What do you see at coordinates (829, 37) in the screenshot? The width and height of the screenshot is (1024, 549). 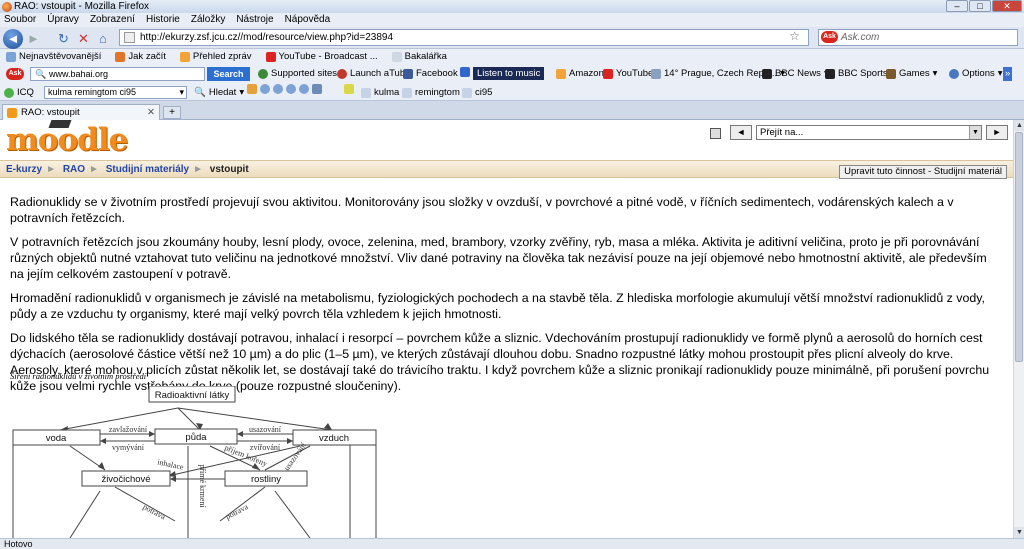 I see `ask-logo-icon: Ask` at bounding box center [829, 37].